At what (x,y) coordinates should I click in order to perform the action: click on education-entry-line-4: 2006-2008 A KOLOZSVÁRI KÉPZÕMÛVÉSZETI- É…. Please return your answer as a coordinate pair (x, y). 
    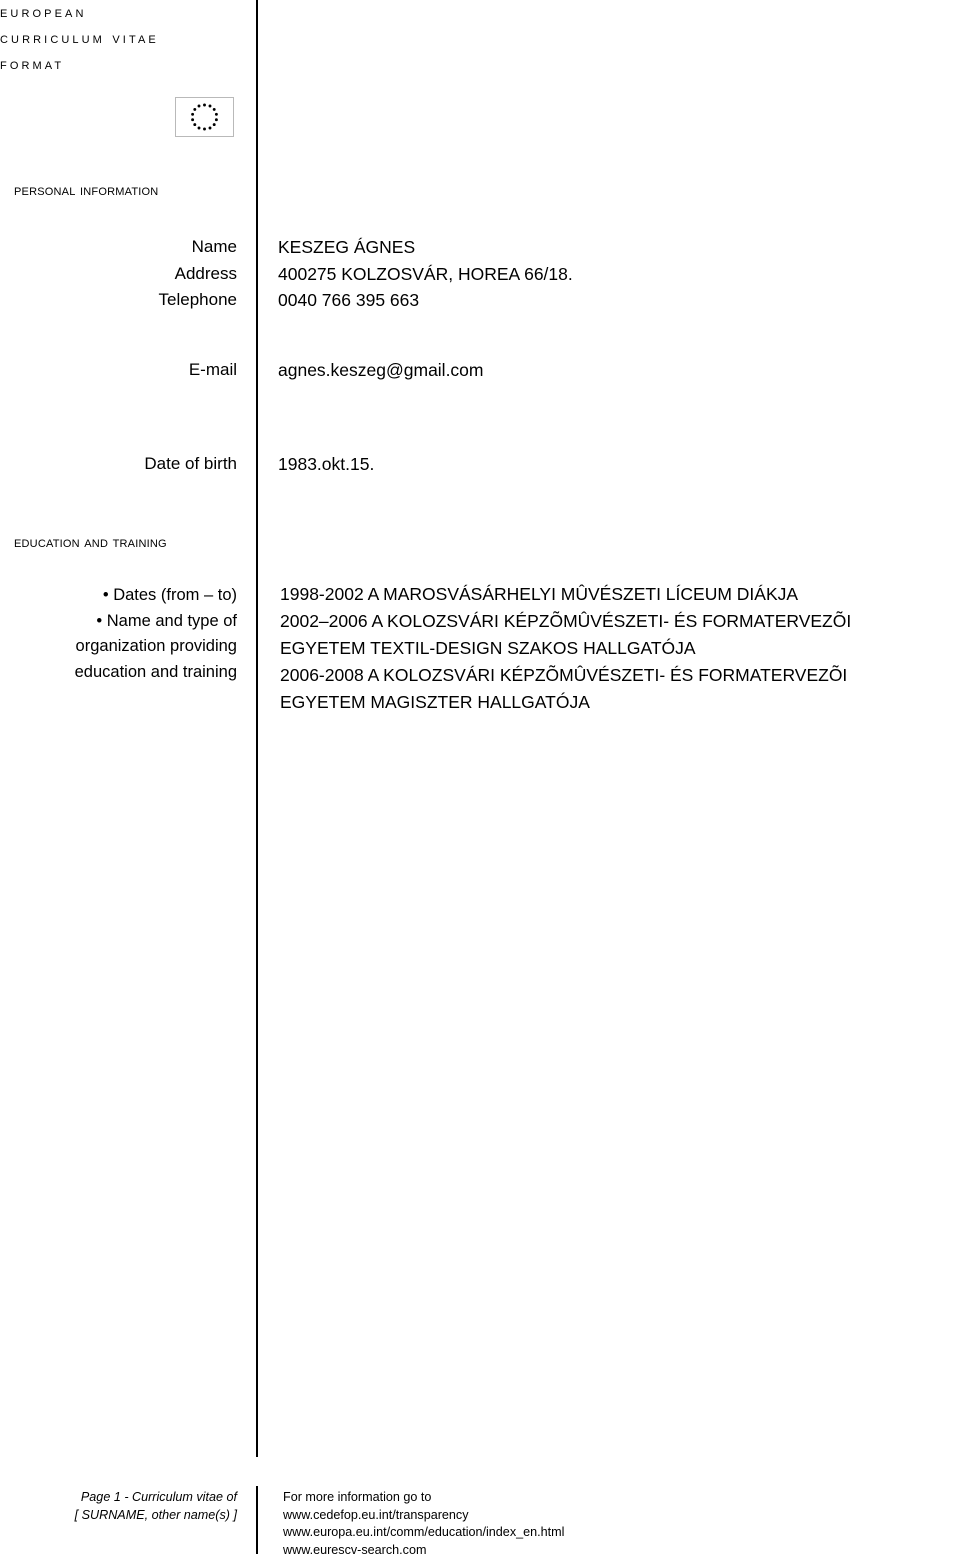
    Looking at the image, I should click on (565, 675).